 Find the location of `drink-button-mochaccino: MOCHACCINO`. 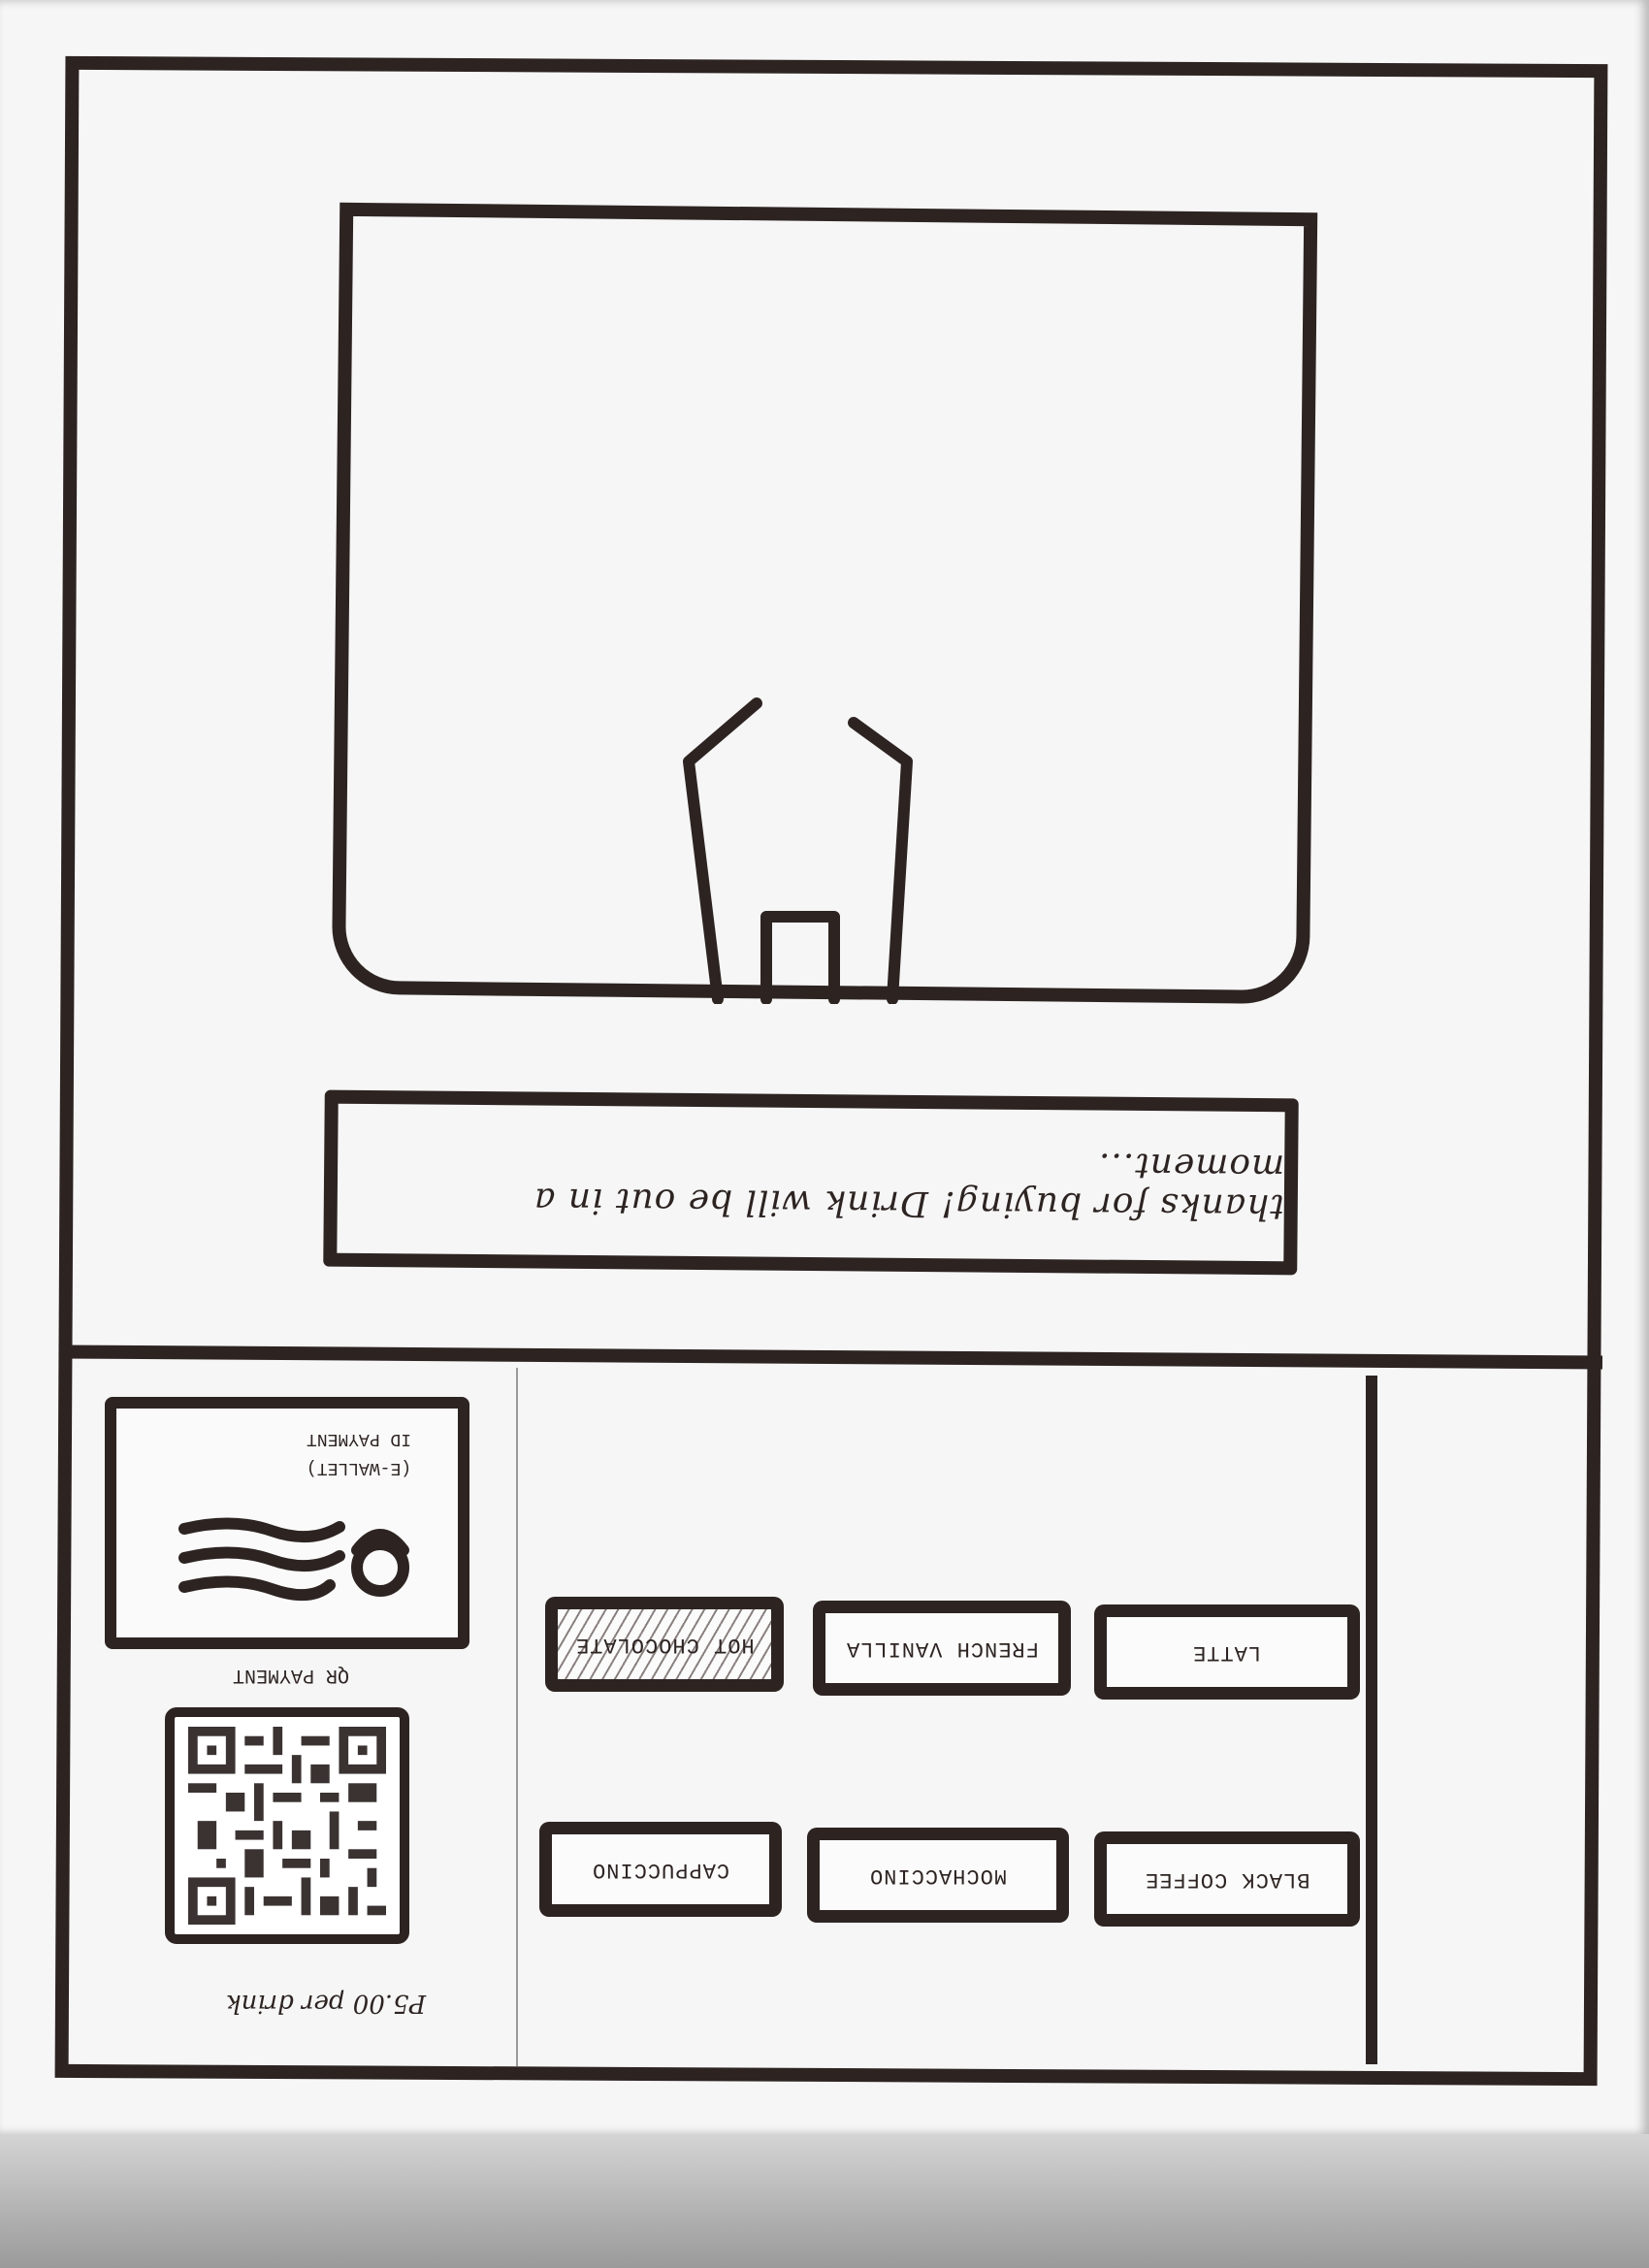

drink-button-mochaccino: MOCHACCINO is located at coordinates (938, 1875).